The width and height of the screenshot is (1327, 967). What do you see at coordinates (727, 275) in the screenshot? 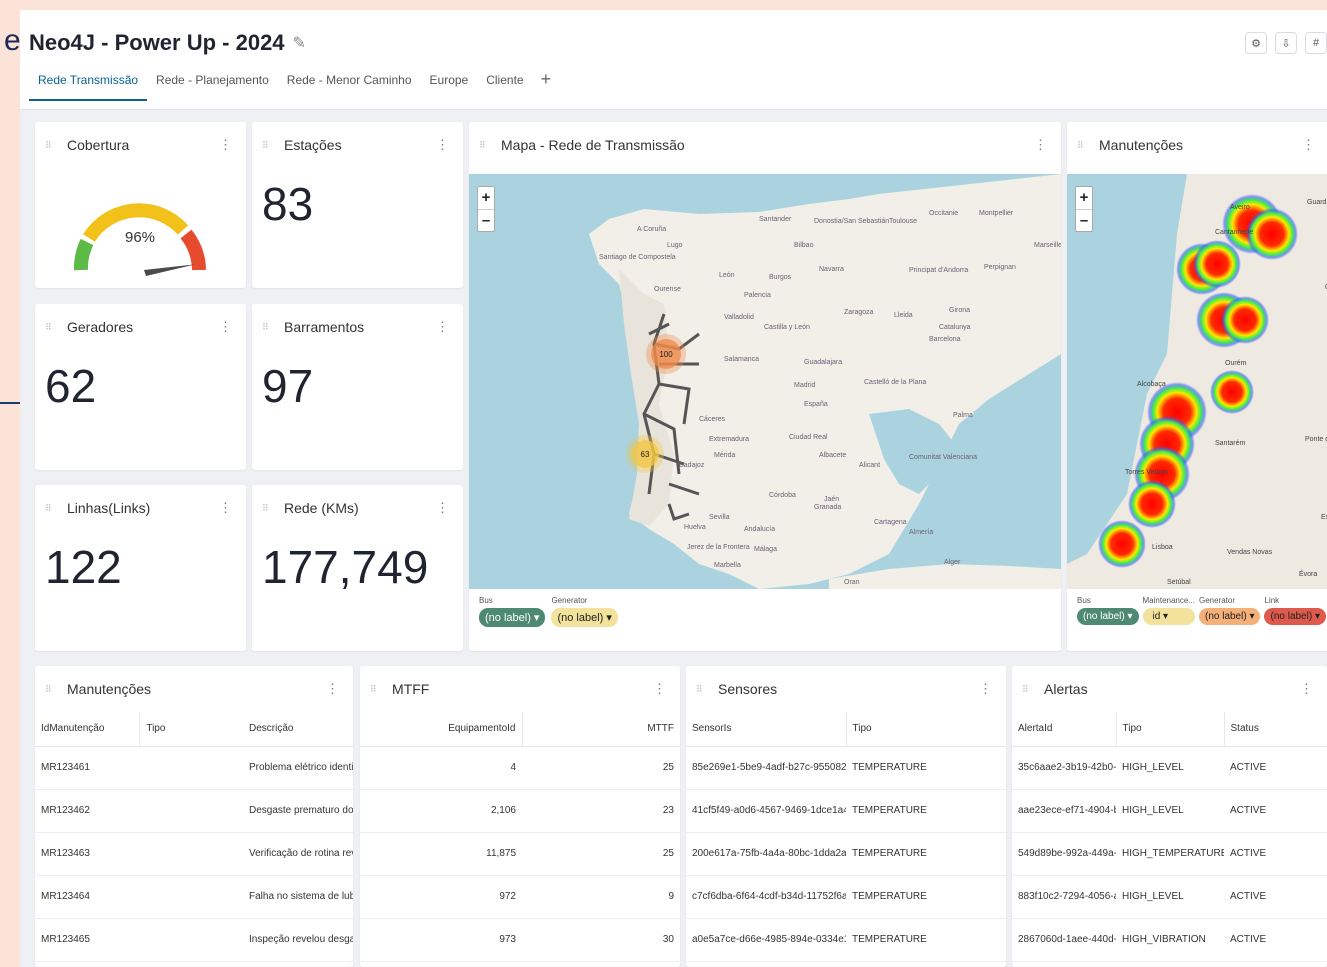
I see `map-place-label: León` at bounding box center [727, 275].